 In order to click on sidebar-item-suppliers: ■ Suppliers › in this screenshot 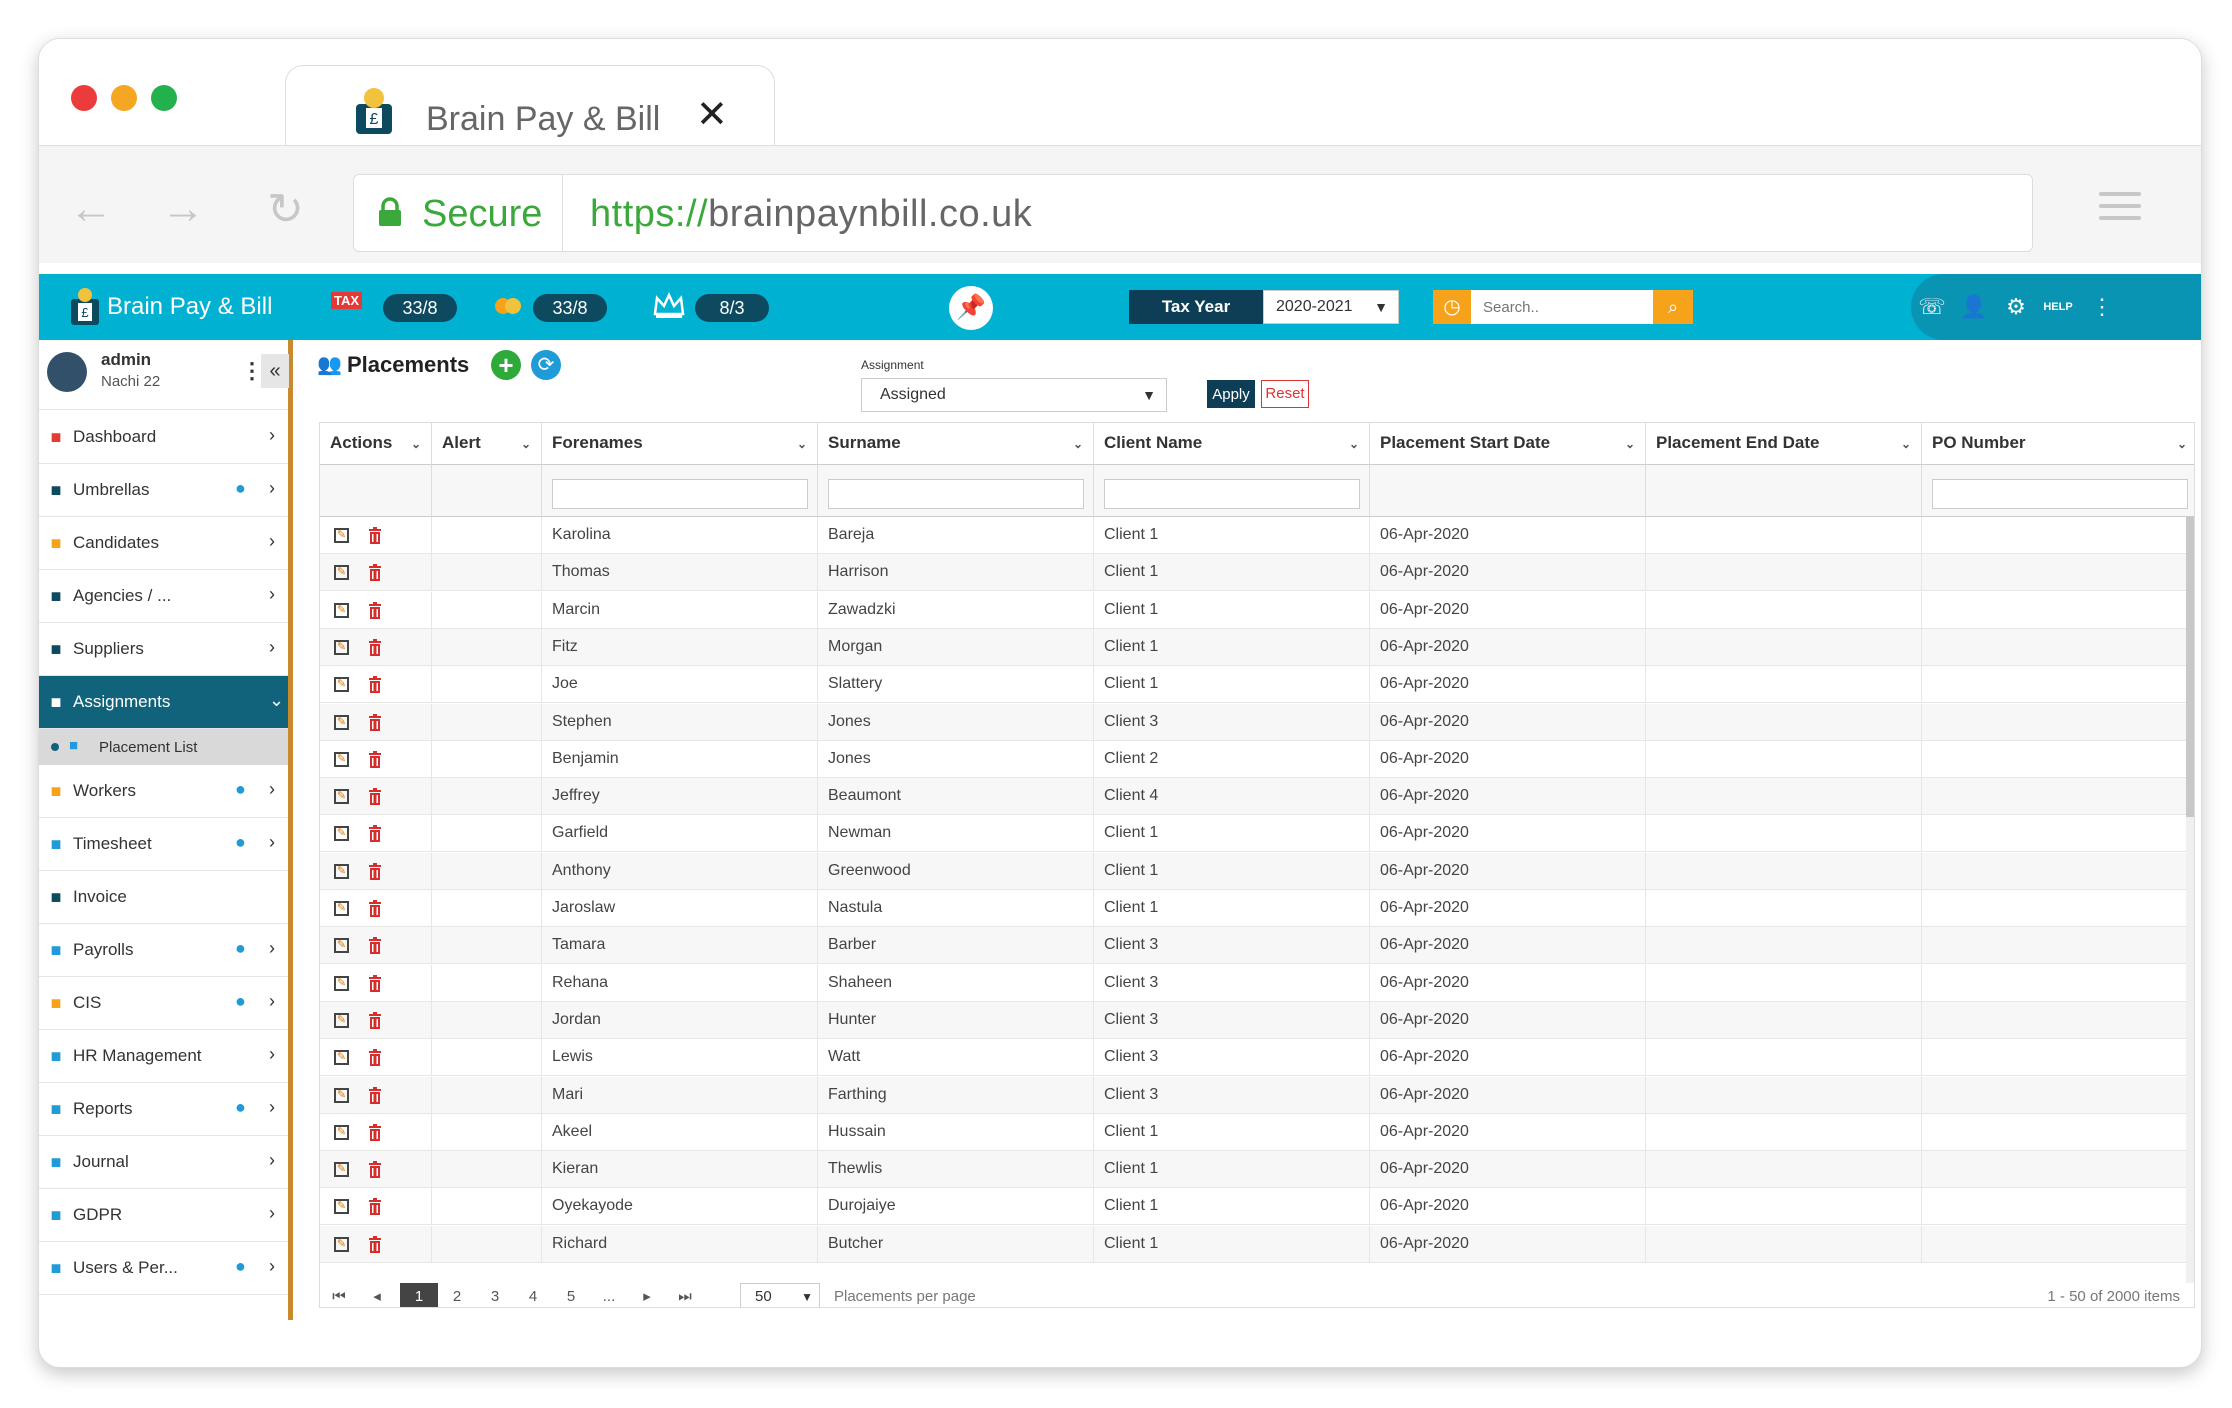, I will do `click(163, 649)`.